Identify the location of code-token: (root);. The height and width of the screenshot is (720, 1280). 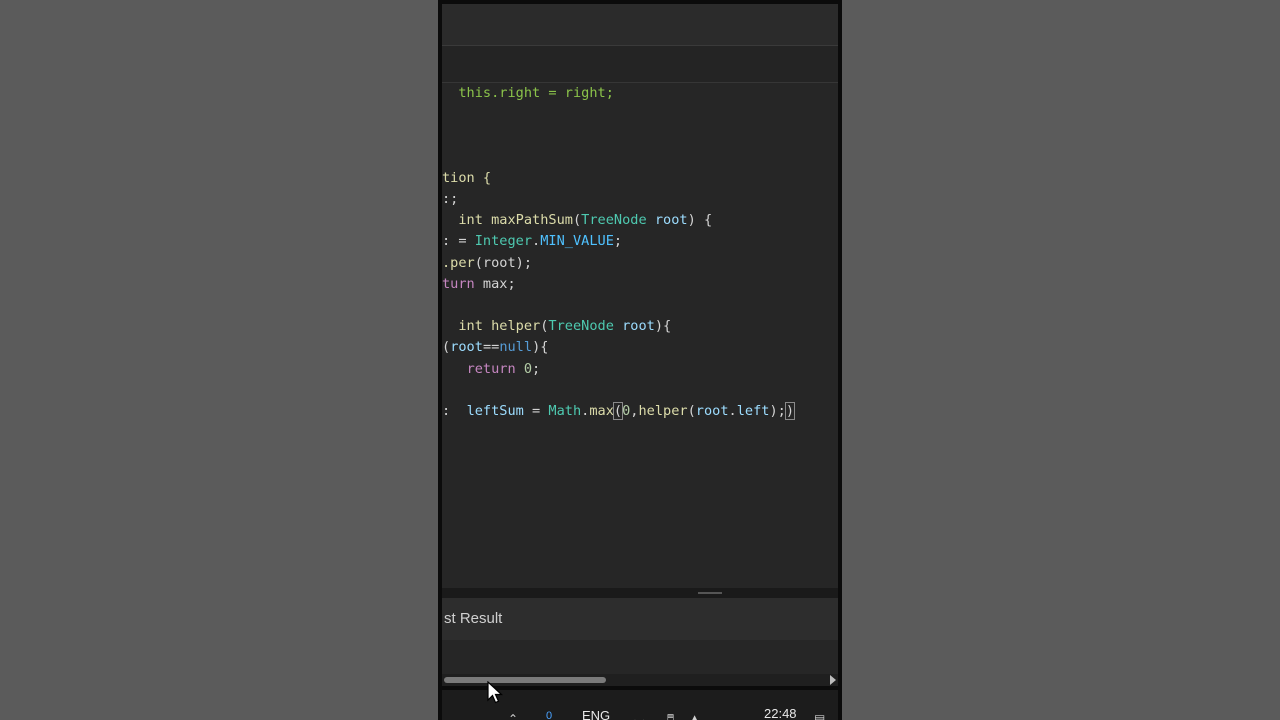
(503, 262).